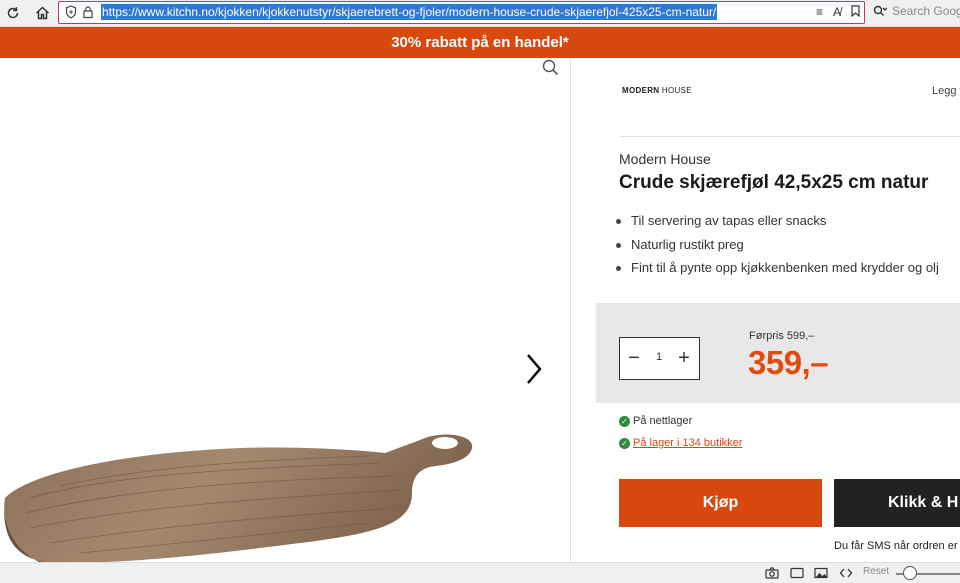 The image size is (960, 583). Describe the element at coordinates (774, 182) in the screenshot. I see `product-title: Crude skjærefjøl 42,5x25 cm natur` at that location.